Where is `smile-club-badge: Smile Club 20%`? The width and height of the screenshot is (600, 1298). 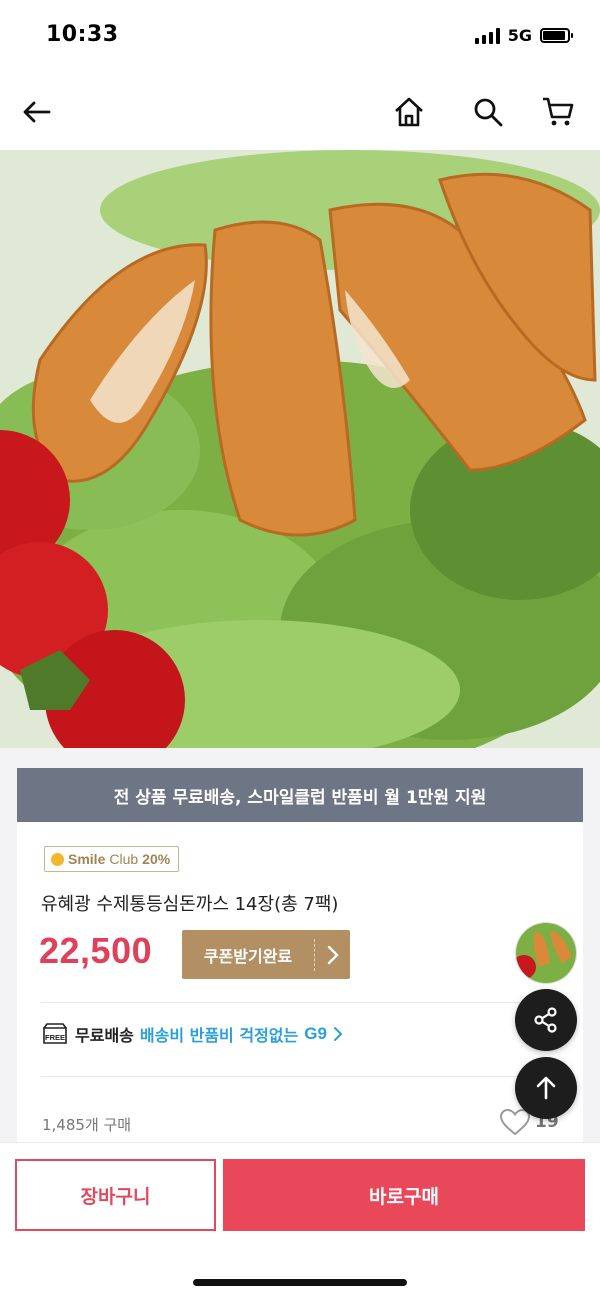 smile-club-badge: Smile Club 20% is located at coordinates (112, 859).